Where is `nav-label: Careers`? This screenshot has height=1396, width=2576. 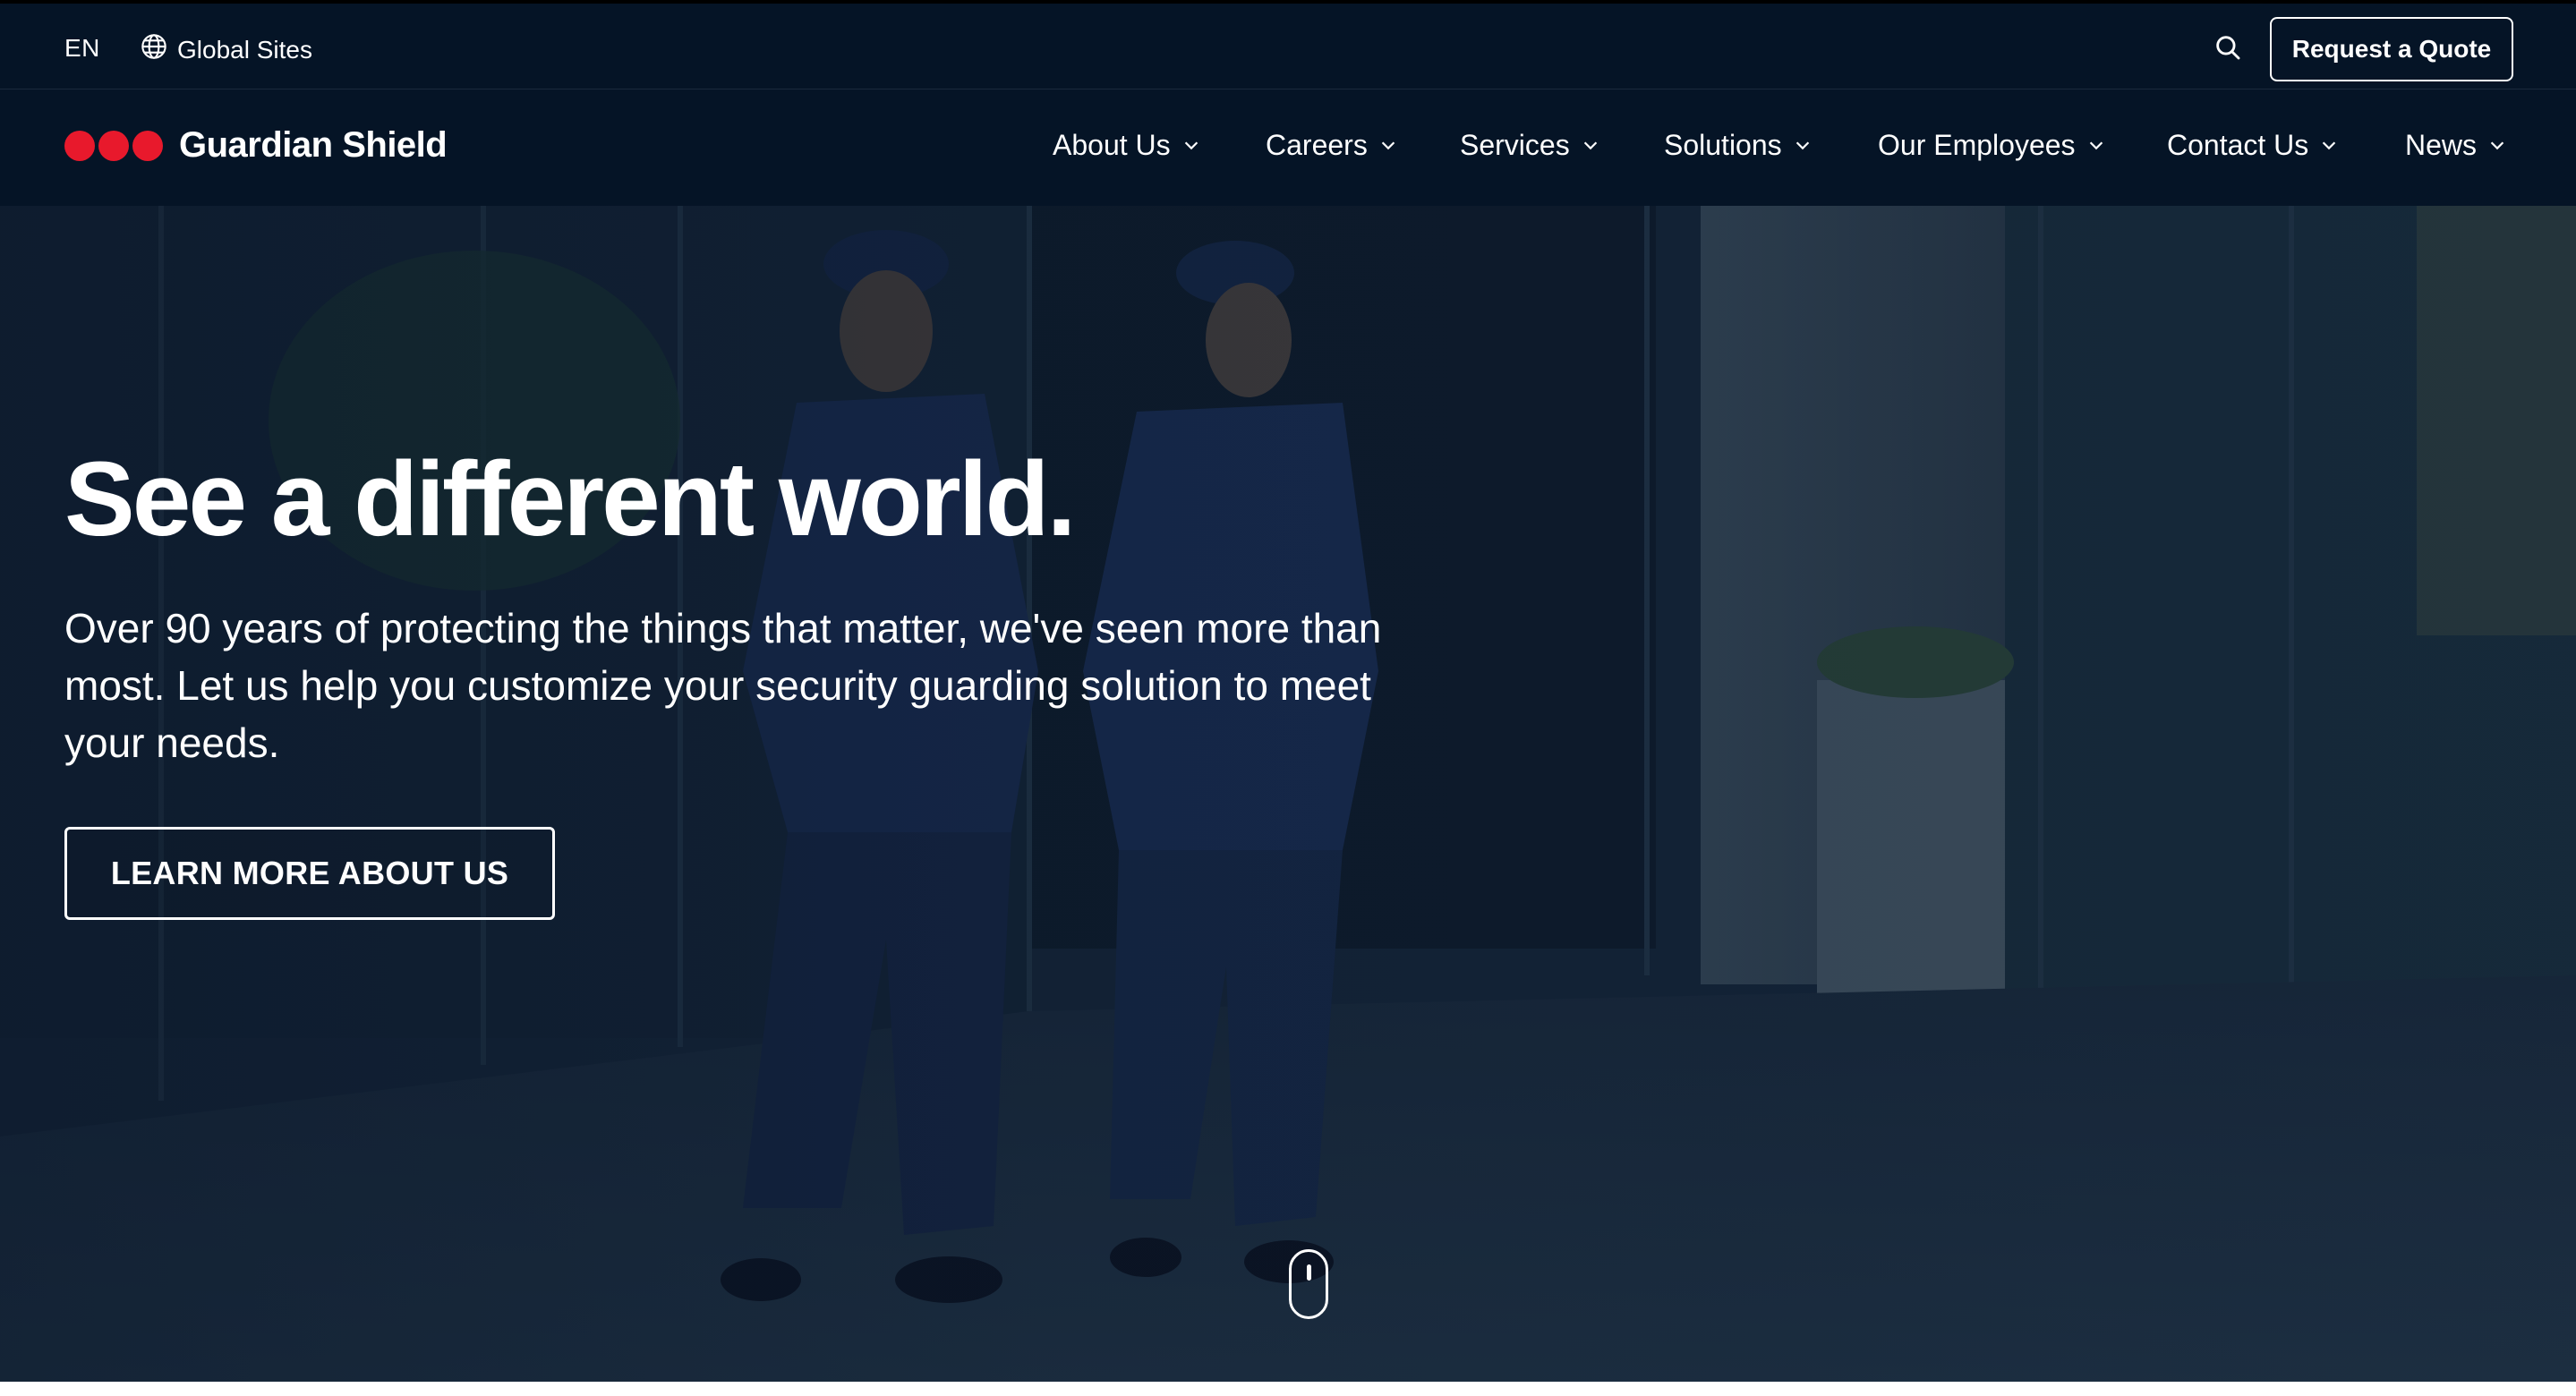
nav-label: Careers is located at coordinates (1317, 145).